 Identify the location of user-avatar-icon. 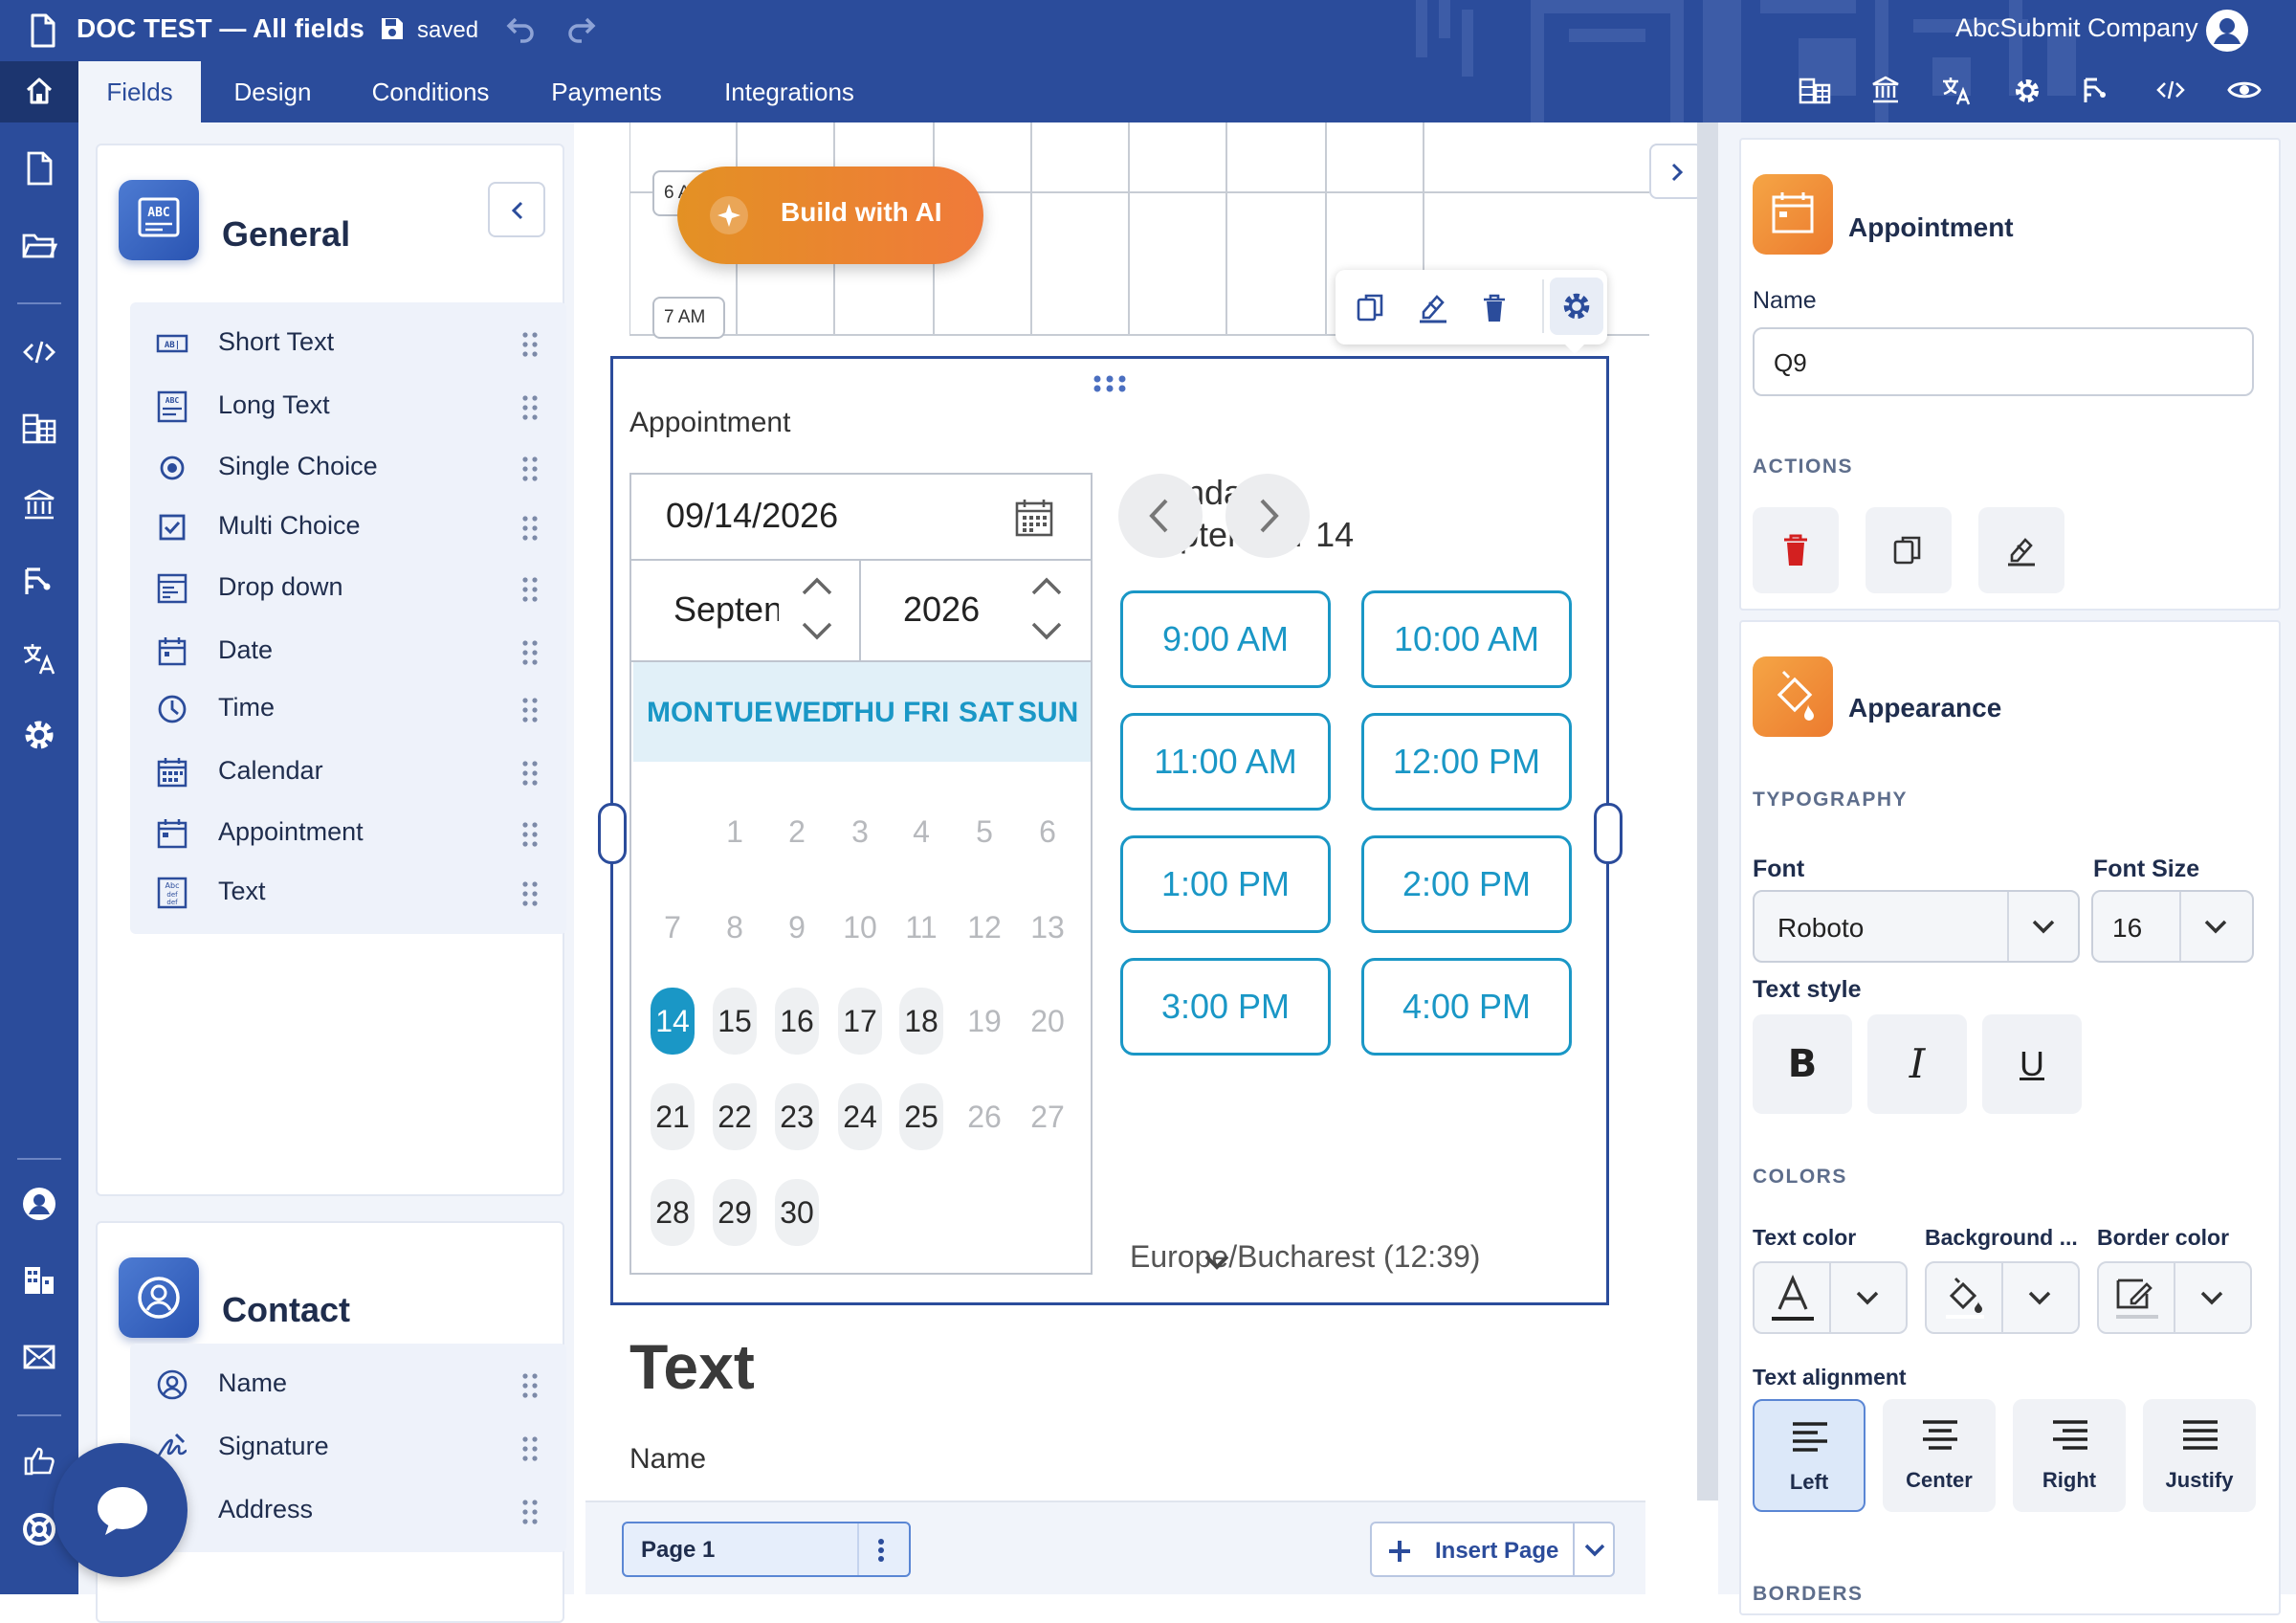
(2227, 31).